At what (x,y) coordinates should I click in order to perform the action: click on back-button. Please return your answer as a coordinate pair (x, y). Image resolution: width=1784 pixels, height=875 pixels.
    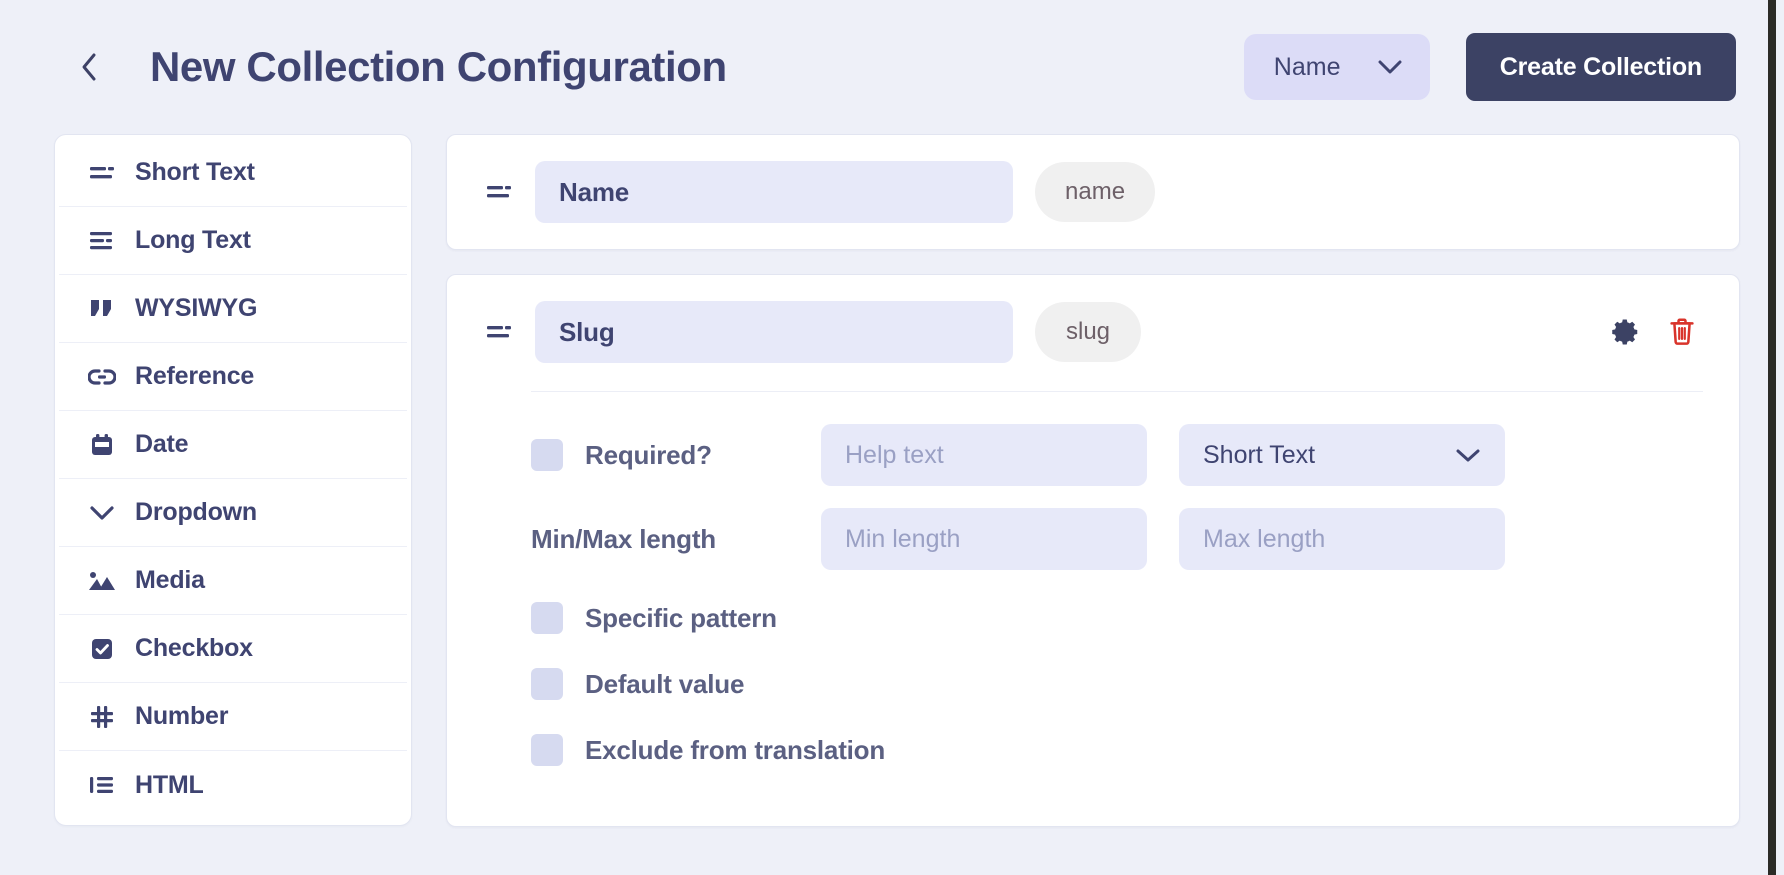
    Looking at the image, I should click on (89, 67).